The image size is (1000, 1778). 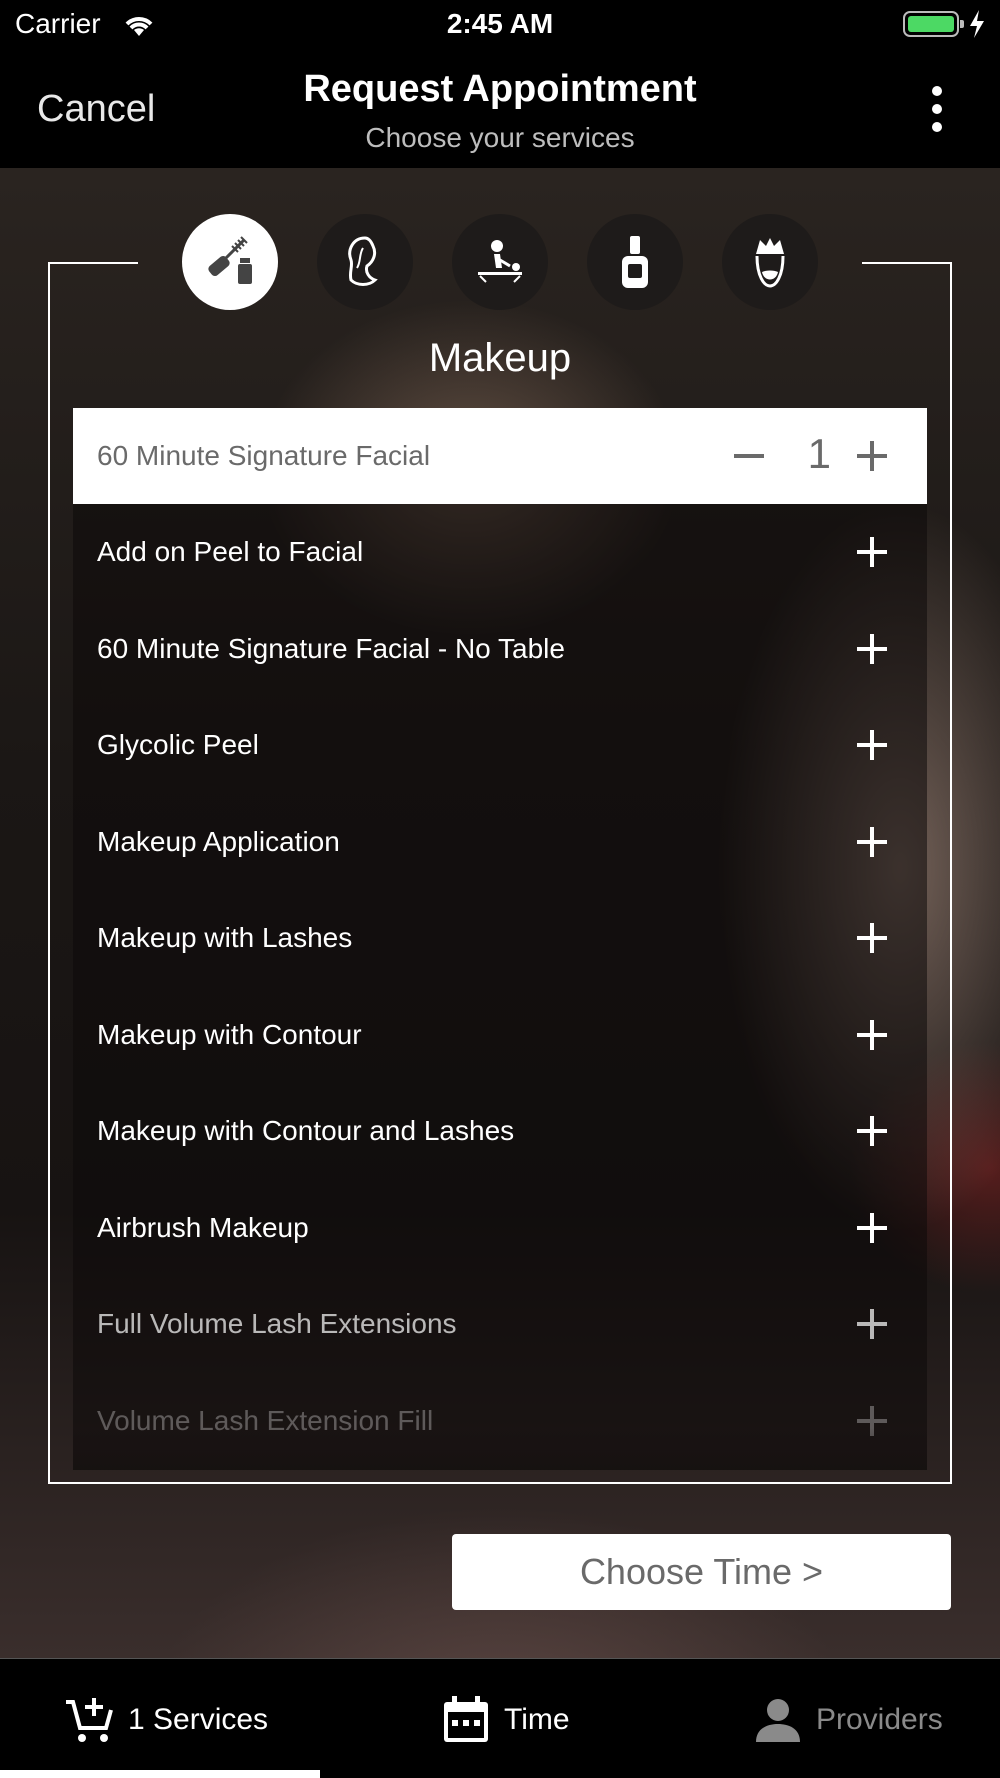 I want to click on service-label: Makeup with Contour, so click(x=229, y=1034).